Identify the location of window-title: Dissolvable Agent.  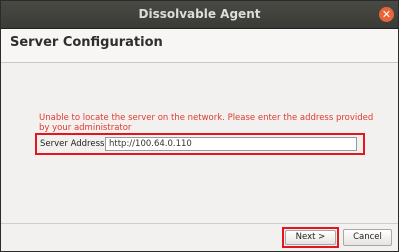
(199, 14).